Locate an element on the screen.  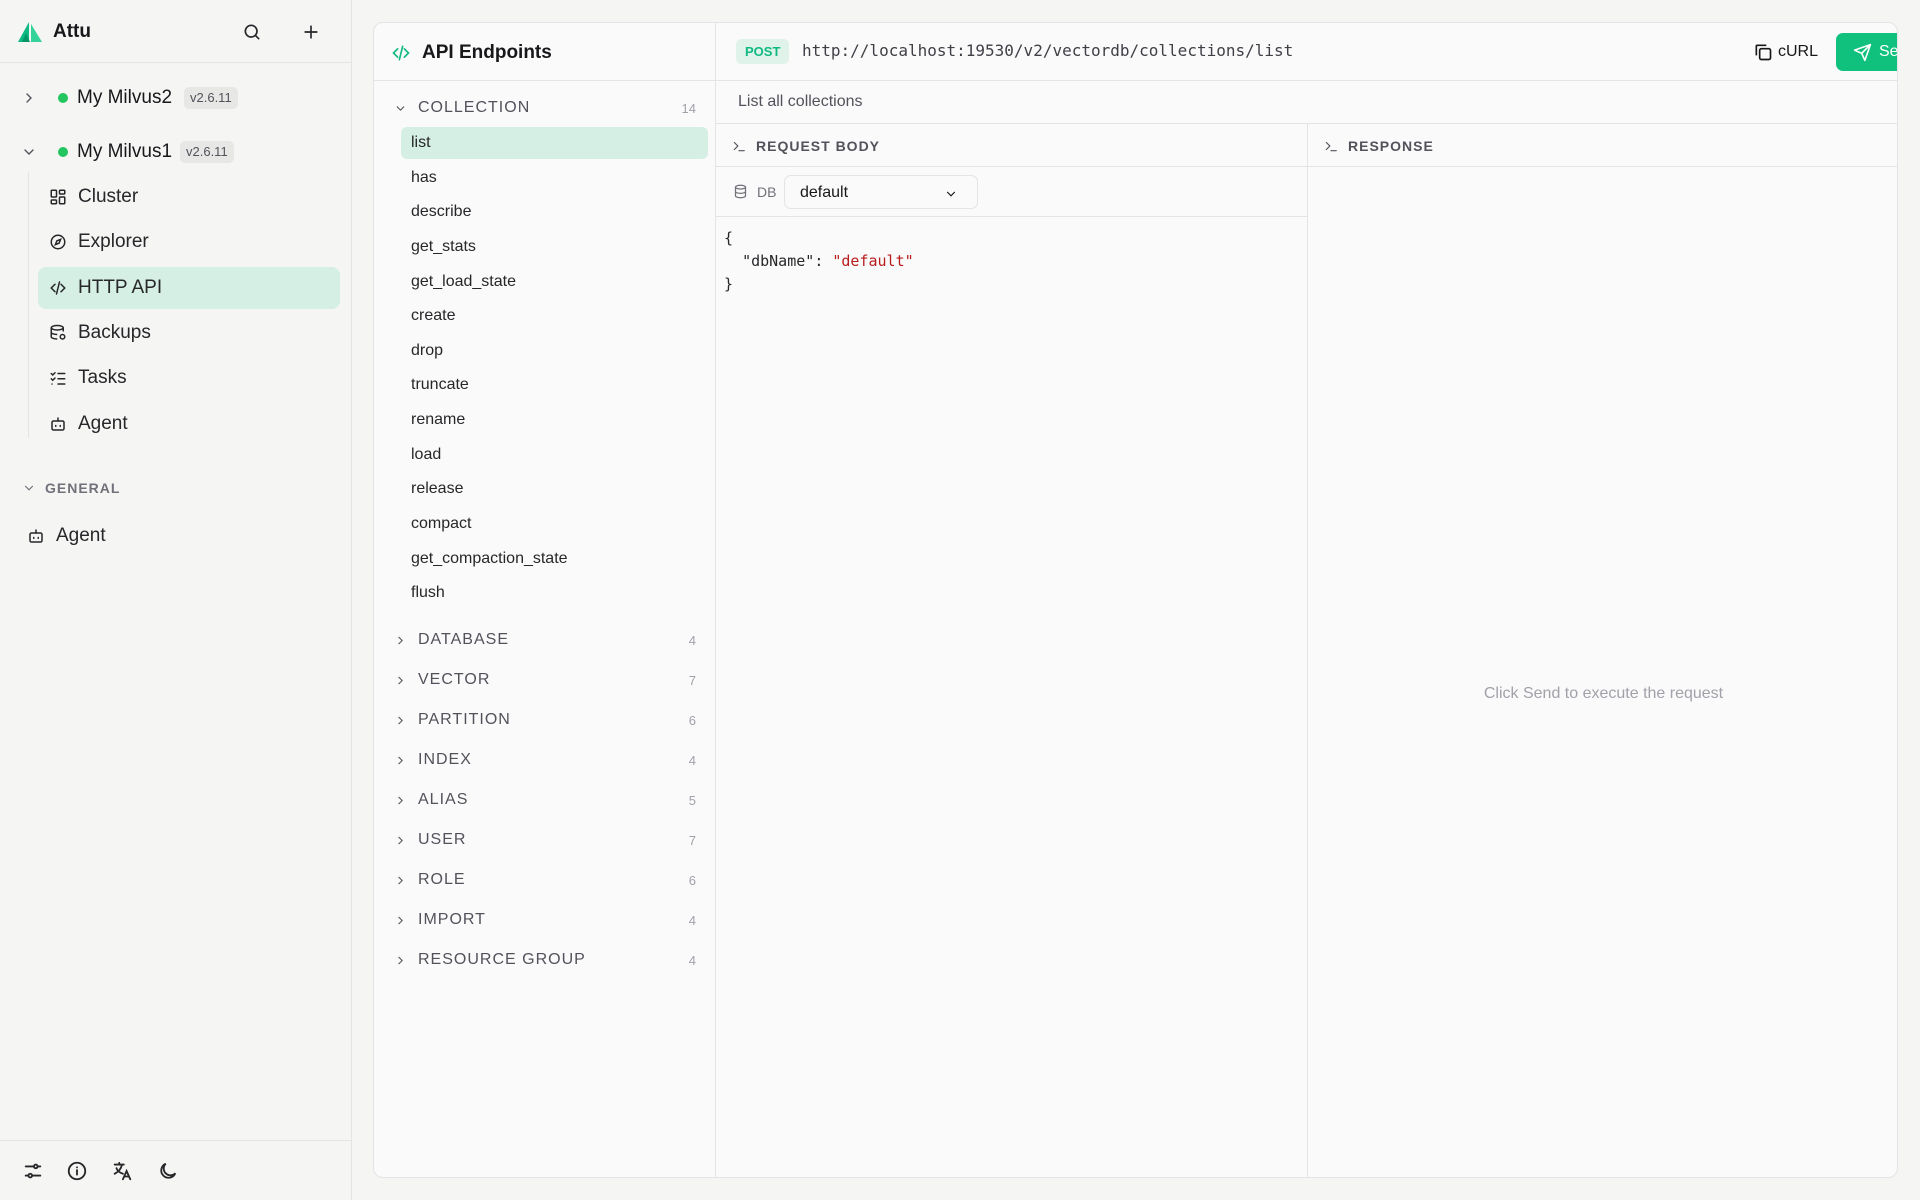
endpoint-label: list is located at coordinates (421, 142).